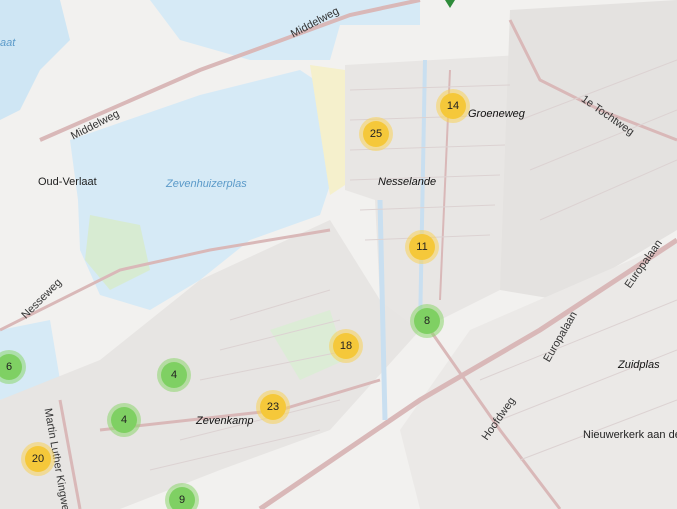  I want to click on cluster-count: 6, so click(11, 367).